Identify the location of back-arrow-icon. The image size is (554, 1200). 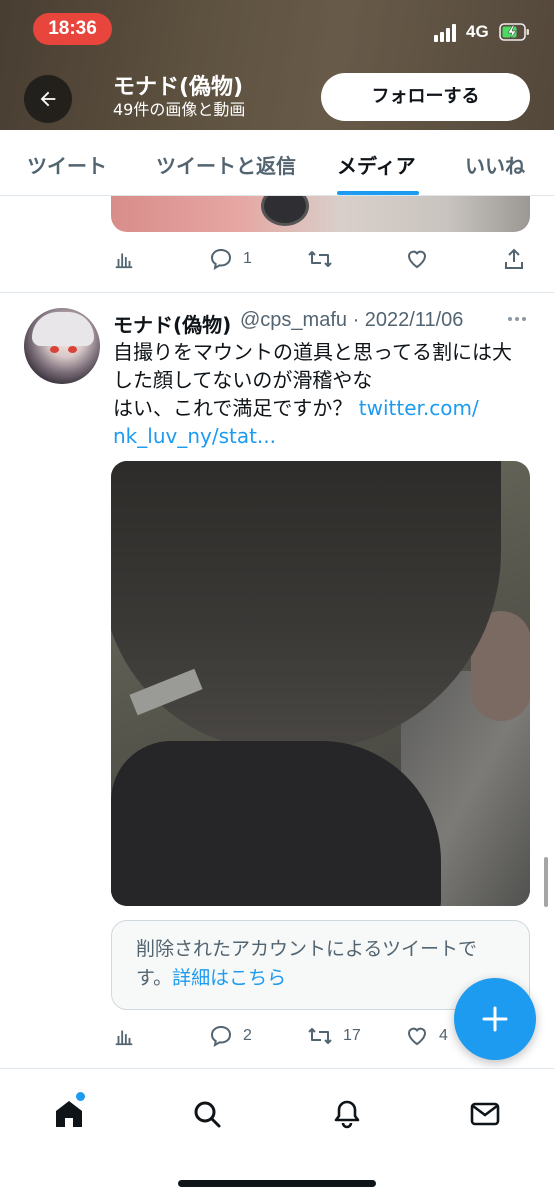
(48, 99).